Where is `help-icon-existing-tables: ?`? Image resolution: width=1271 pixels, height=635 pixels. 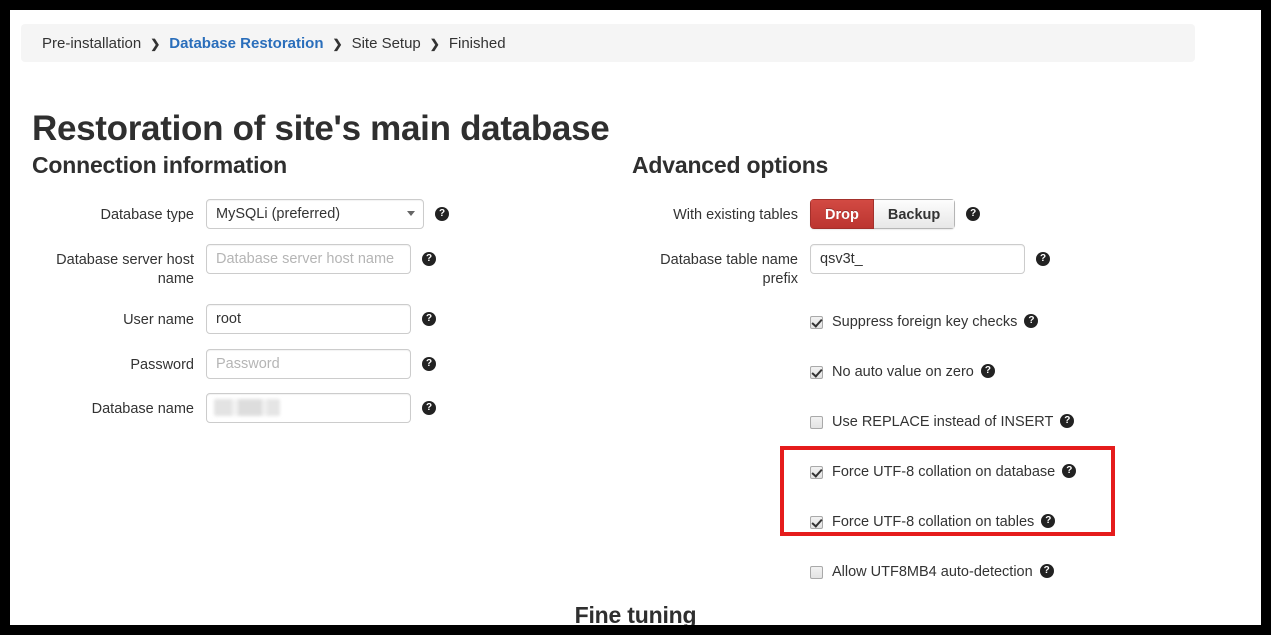
help-icon-existing-tables: ? is located at coordinates (973, 214).